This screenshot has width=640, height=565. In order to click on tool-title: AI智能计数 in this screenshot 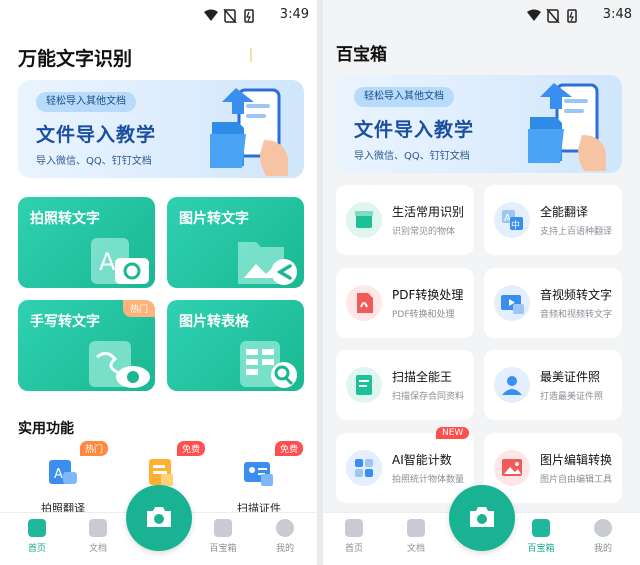, I will do `click(422, 460)`.